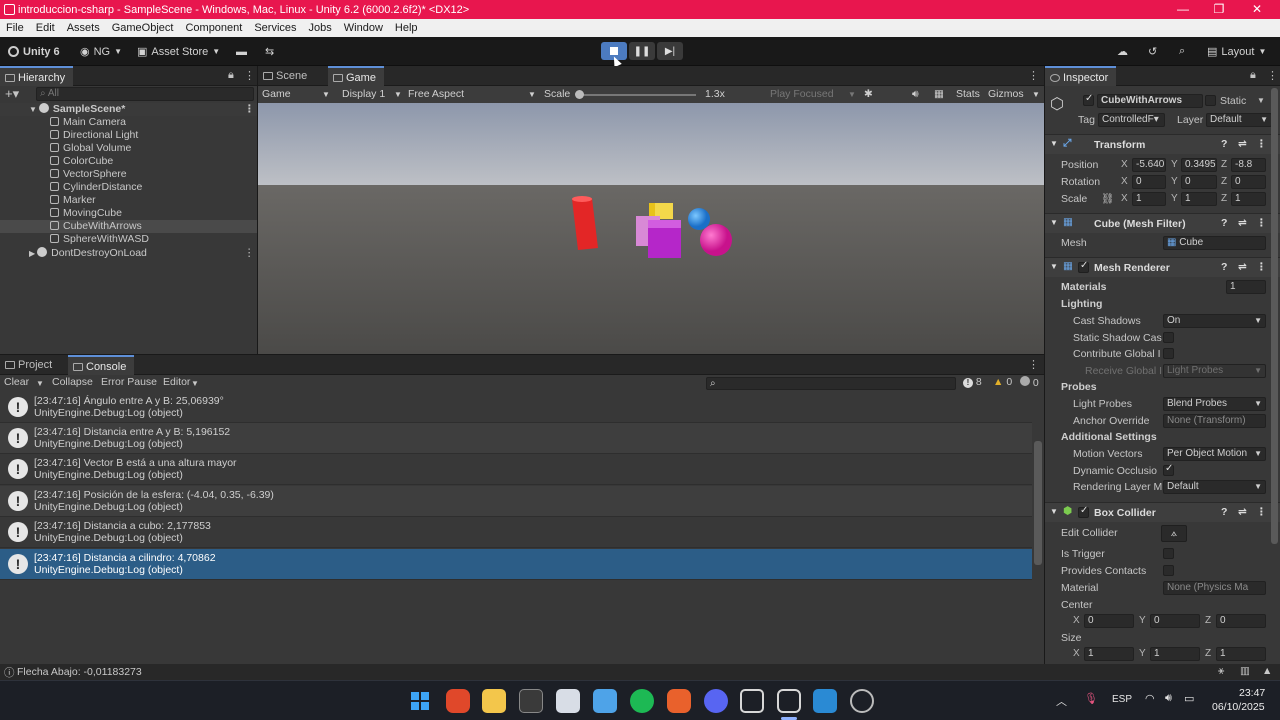 This screenshot has height=720, width=1280. I want to click on object-name-field: CubeWithArrows, so click(1150, 101).